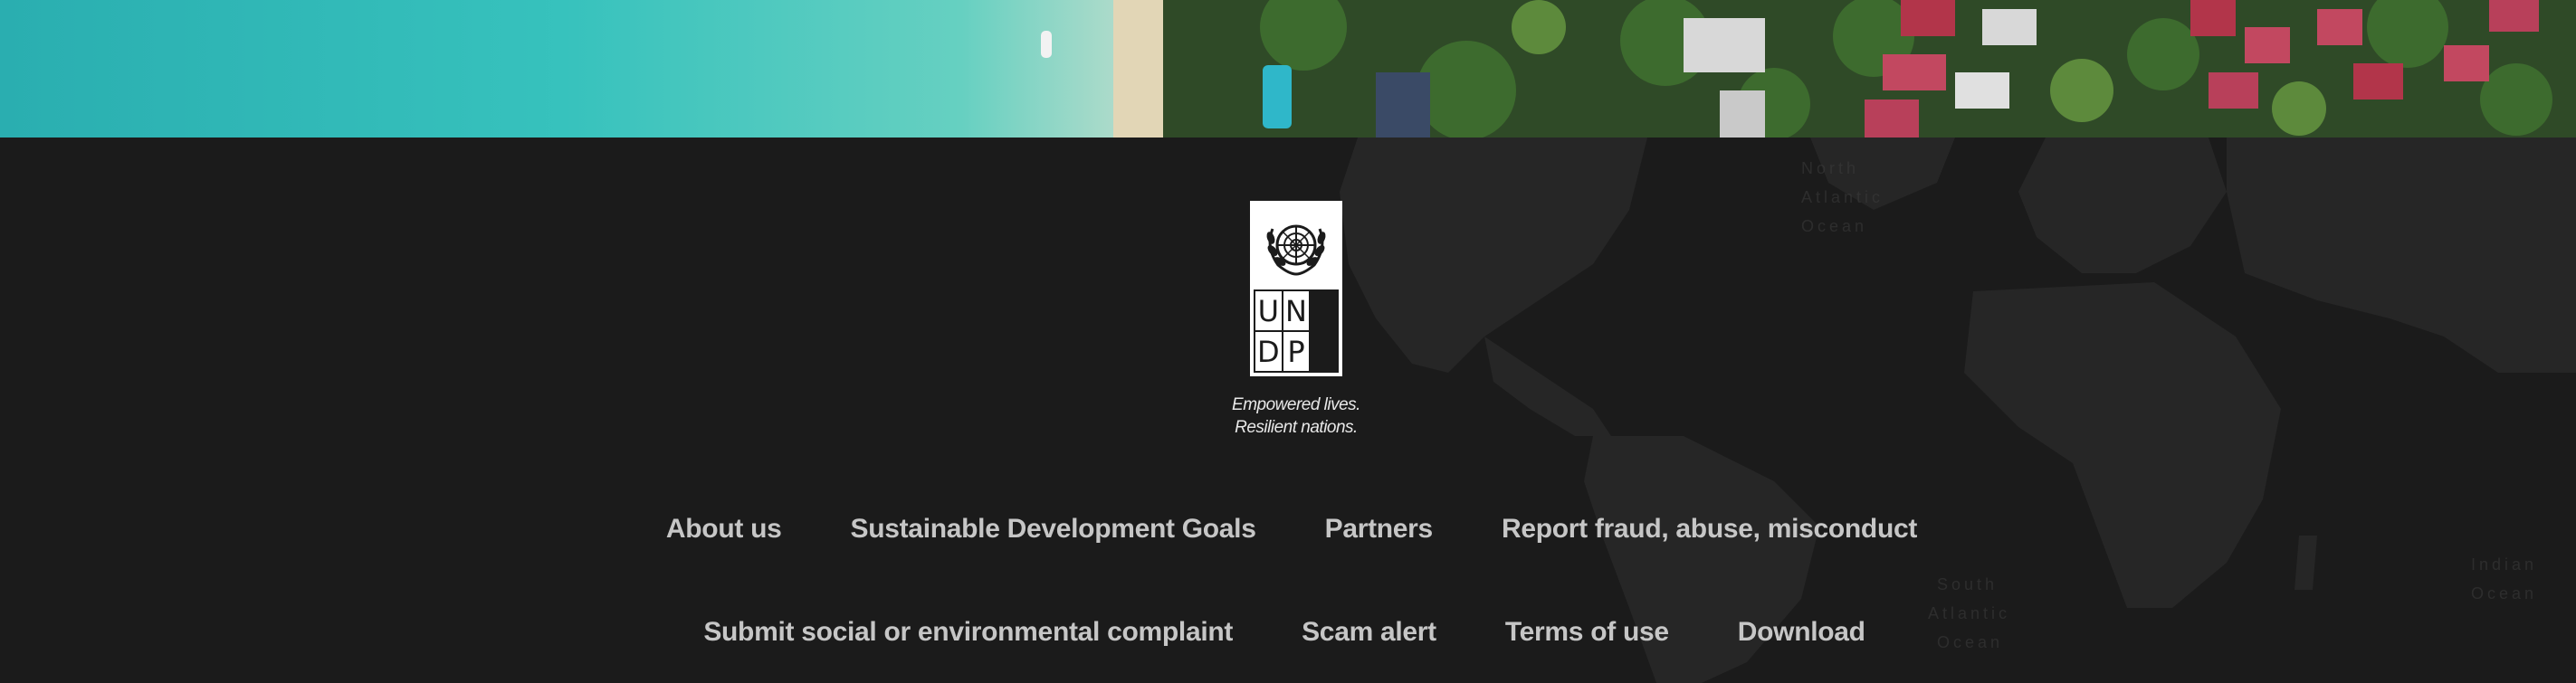  What do you see at coordinates (1380, 529) in the screenshot?
I see `footer-link-partners: Partners` at bounding box center [1380, 529].